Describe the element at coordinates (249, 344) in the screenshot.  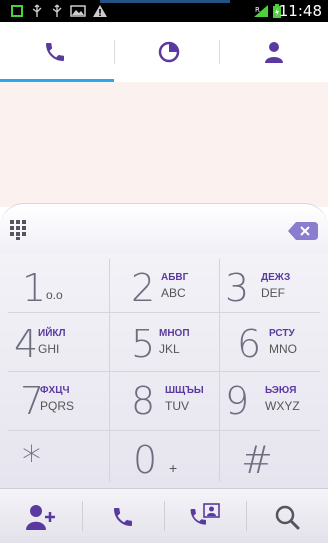
I see `key-digit: 6` at that location.